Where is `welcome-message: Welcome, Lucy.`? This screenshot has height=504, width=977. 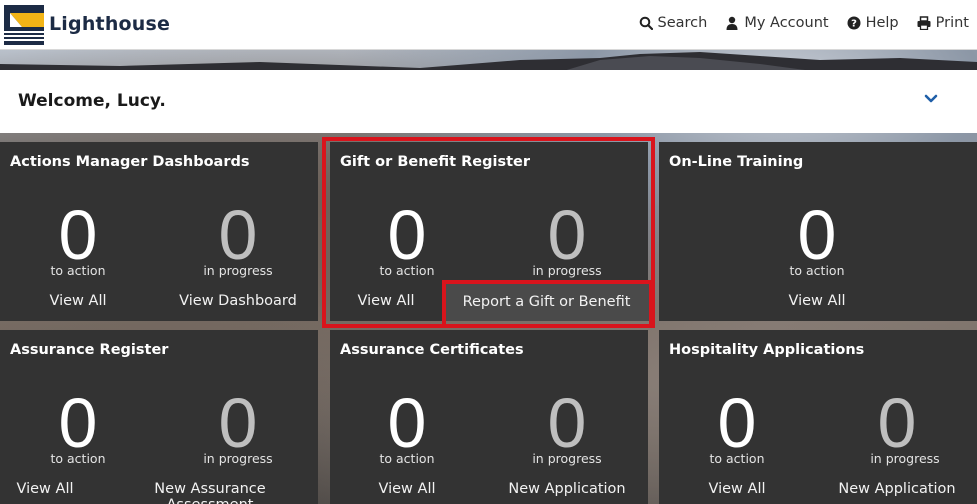 welcome-message: Welcome, Lucy. is located at coordinates (92, 101).